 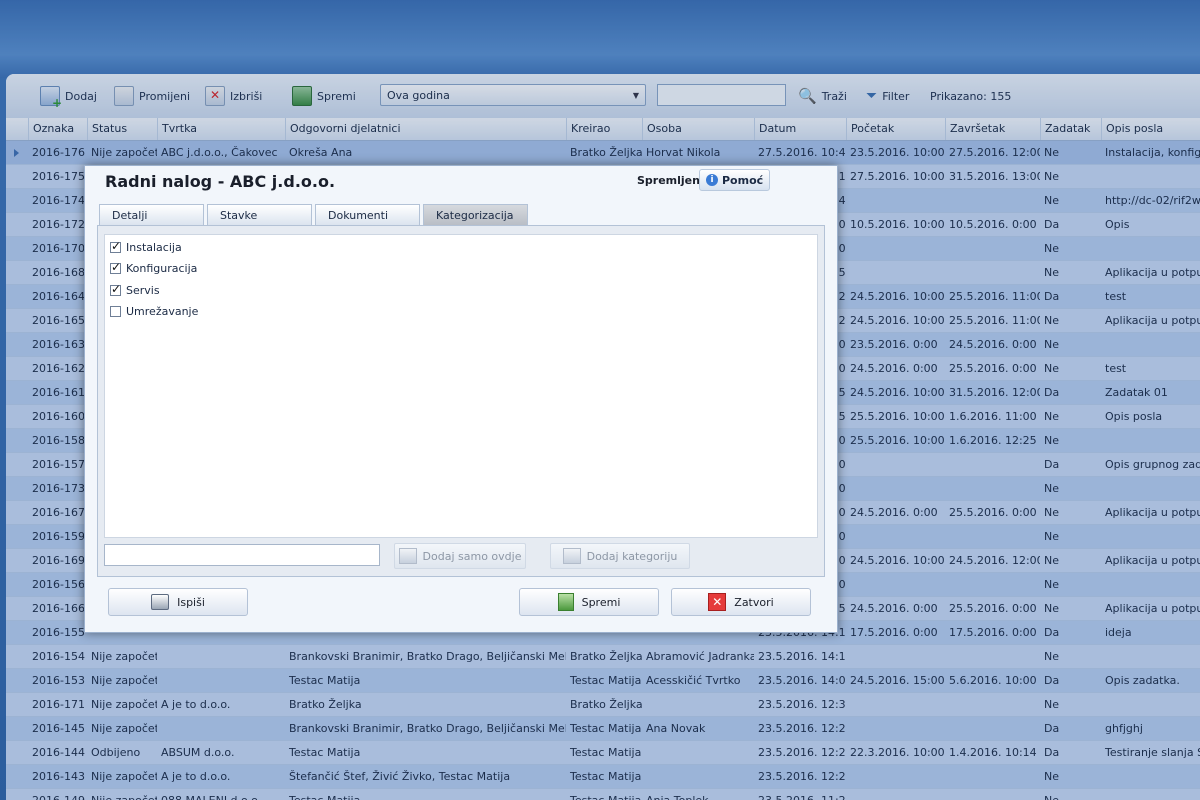 What do you see at coordinates (162, 268) in the screenshot?
I see `category-label: Konfiguracija` at bounding box center [162, 268].